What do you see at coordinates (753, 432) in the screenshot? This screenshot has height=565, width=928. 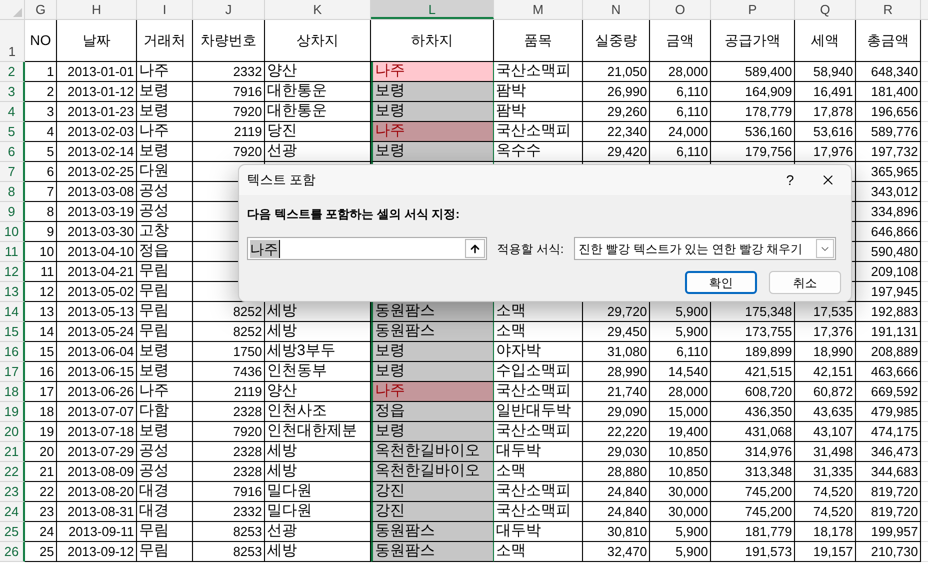 I see `table-cell: 431,068` at bounding box center [753, 432].